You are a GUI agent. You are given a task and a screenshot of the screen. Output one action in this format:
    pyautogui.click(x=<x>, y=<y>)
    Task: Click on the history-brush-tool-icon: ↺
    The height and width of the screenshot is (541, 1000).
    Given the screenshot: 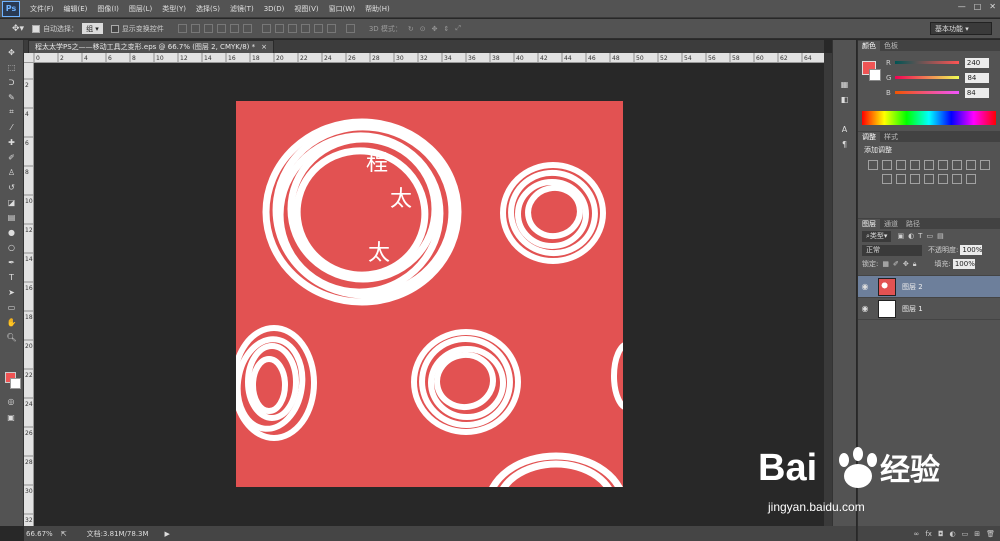 What is the action you would take?
    pyautogui.click(x=12, y=187)
    